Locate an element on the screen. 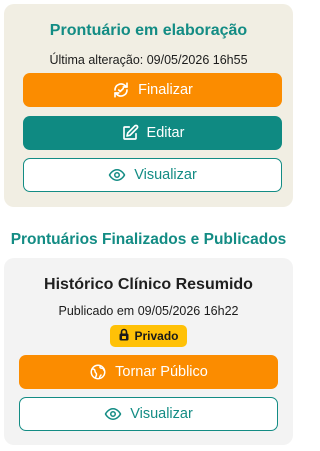  published-at-text: Publicado em 09/05/2026 16h22 is located at coordinates (148, 311).